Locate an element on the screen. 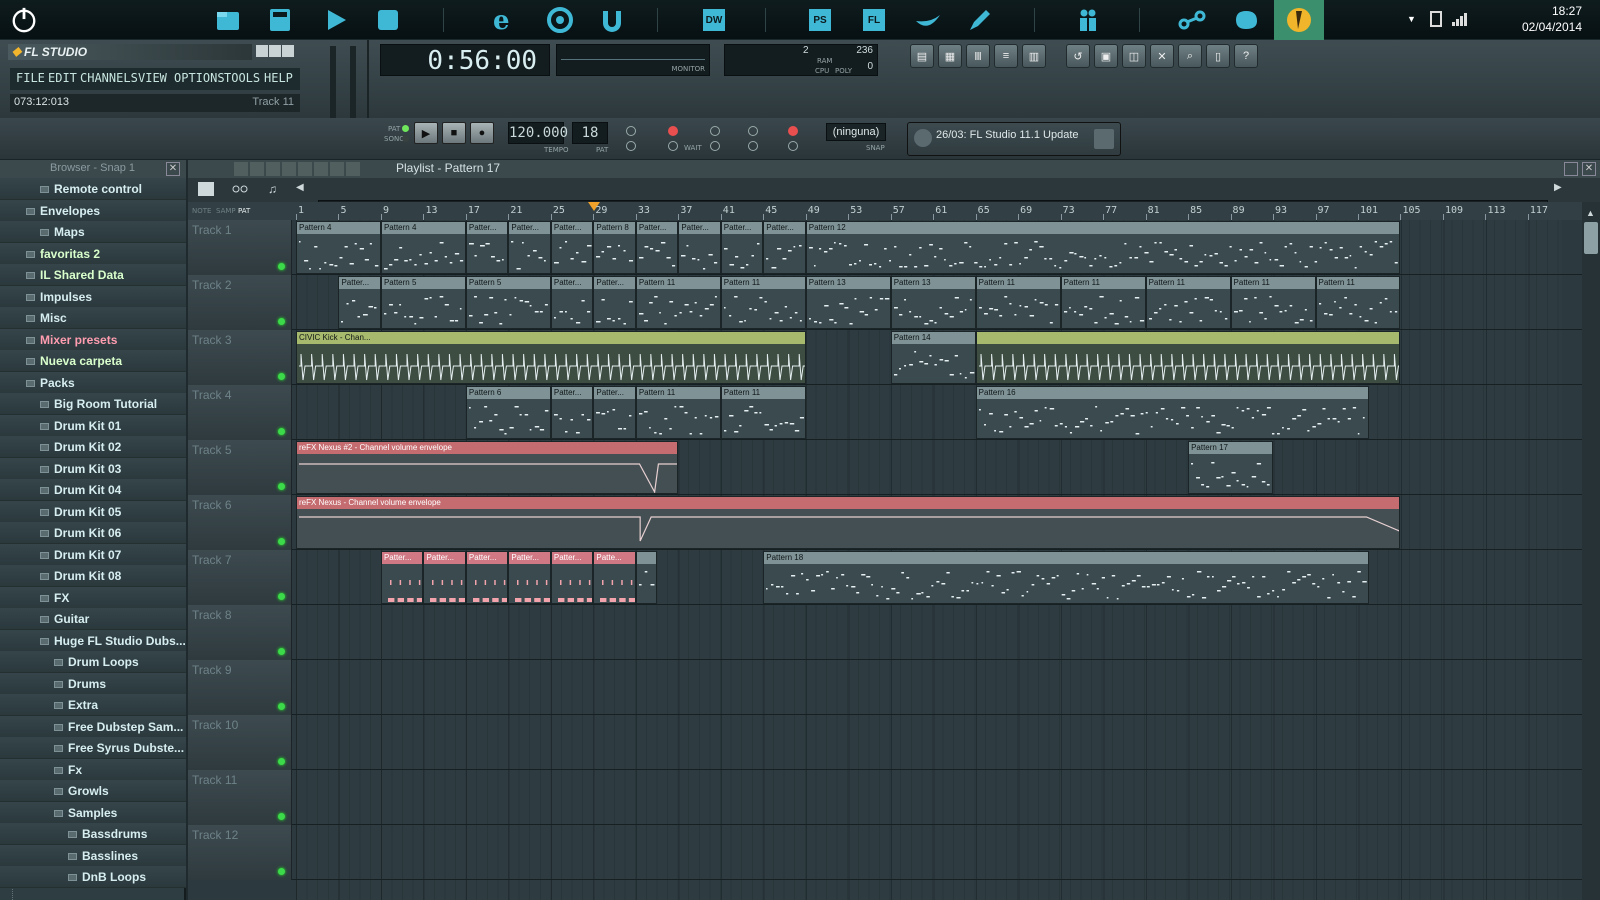 This screenshot has width=1600, height=900. track-header: Track 7 is located at coordinates (240, 577).